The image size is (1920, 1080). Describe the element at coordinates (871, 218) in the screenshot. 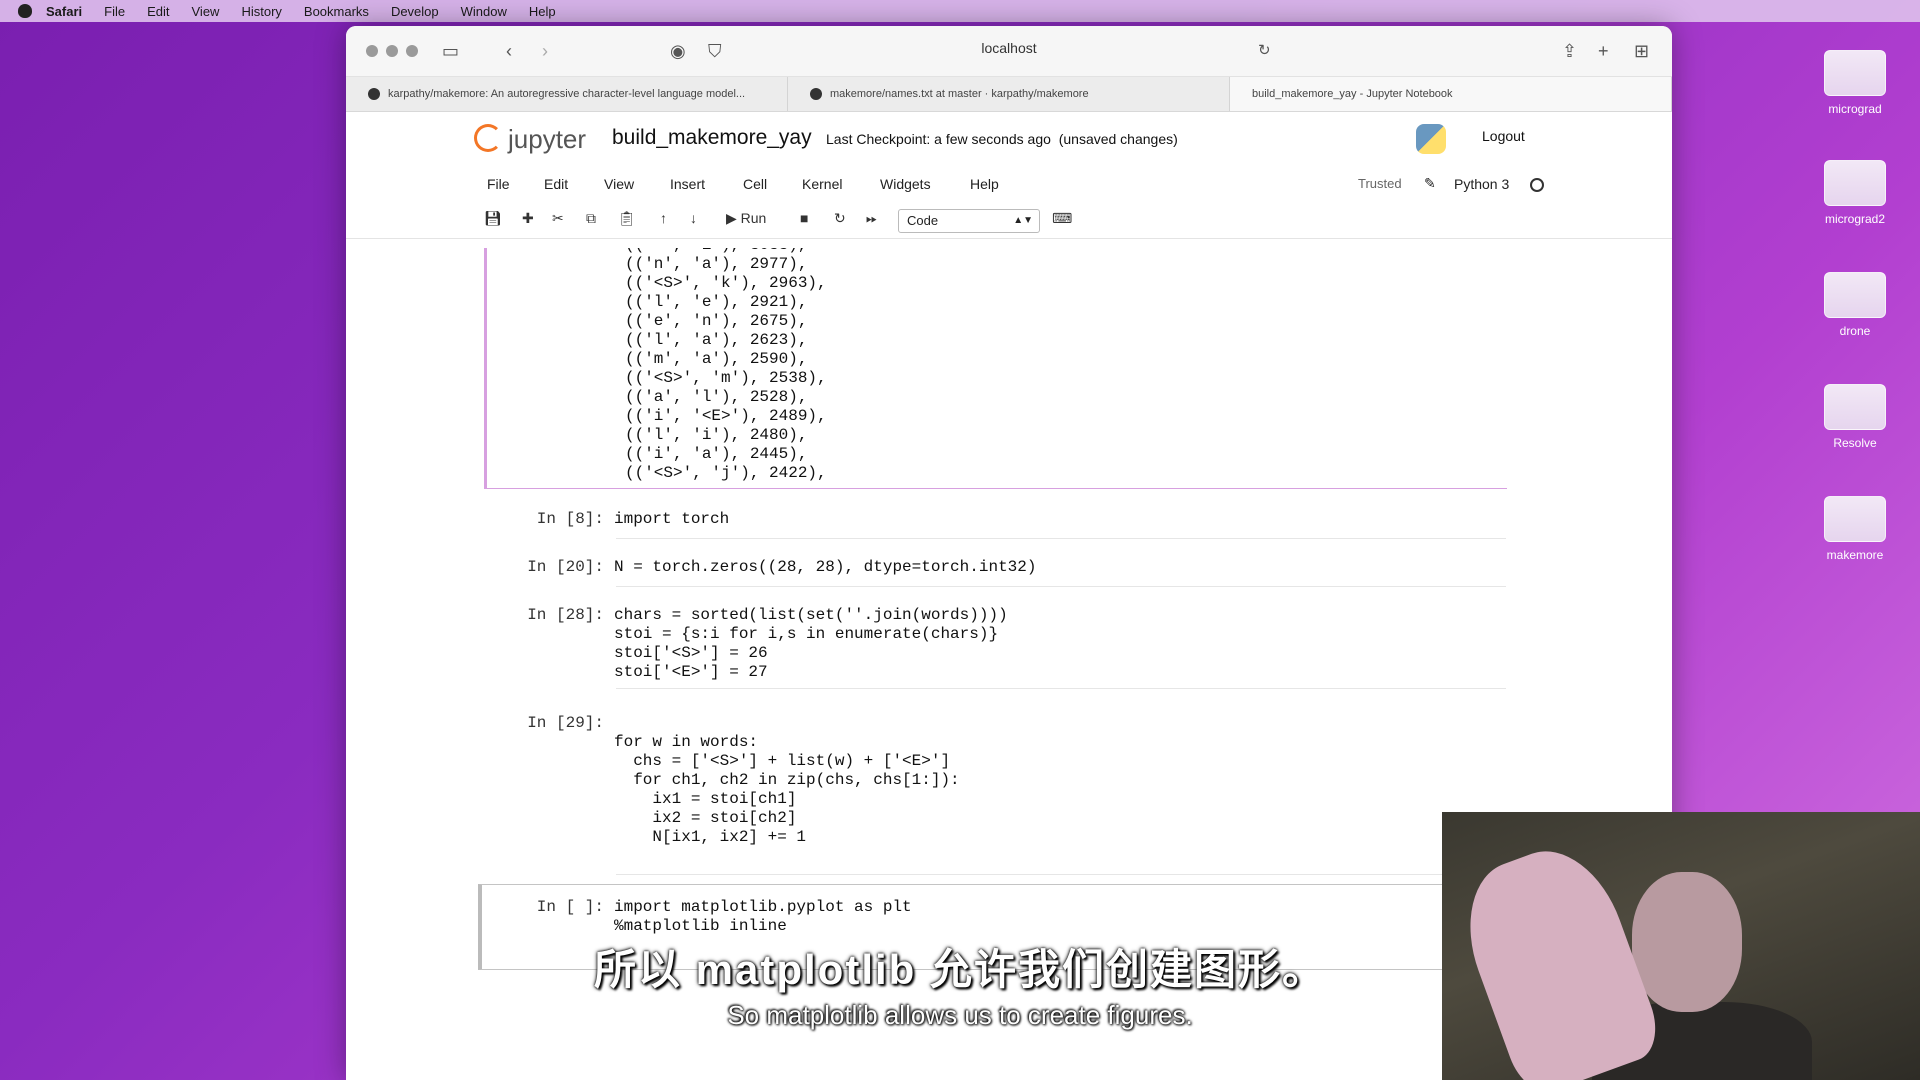

I see `restart-run-all-icon: ⏩︎` at that location.